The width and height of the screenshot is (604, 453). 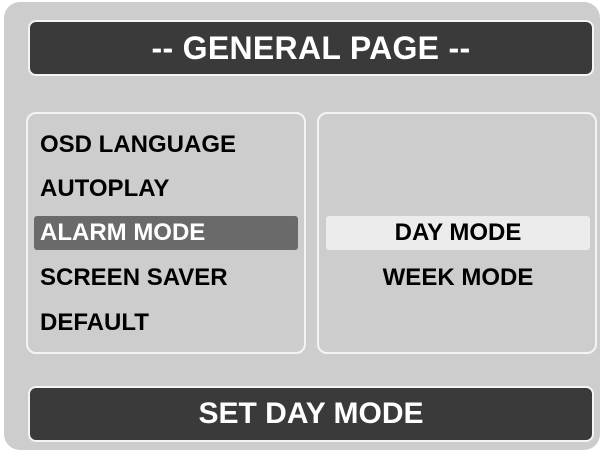 What do you see at coordinates (166, 323) in the screenshot?
I see `menu-item-default: DEFAULT` at bounding box center [166, 323].